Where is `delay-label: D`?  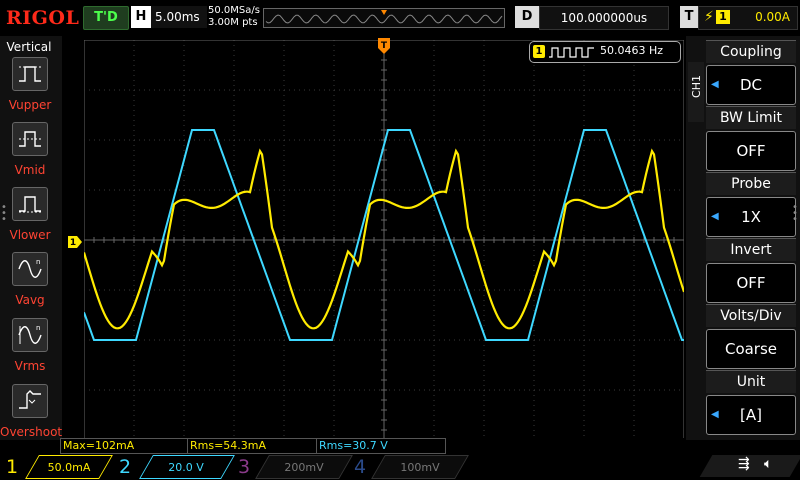 delay-label: D is located at coordinates (527, 17).